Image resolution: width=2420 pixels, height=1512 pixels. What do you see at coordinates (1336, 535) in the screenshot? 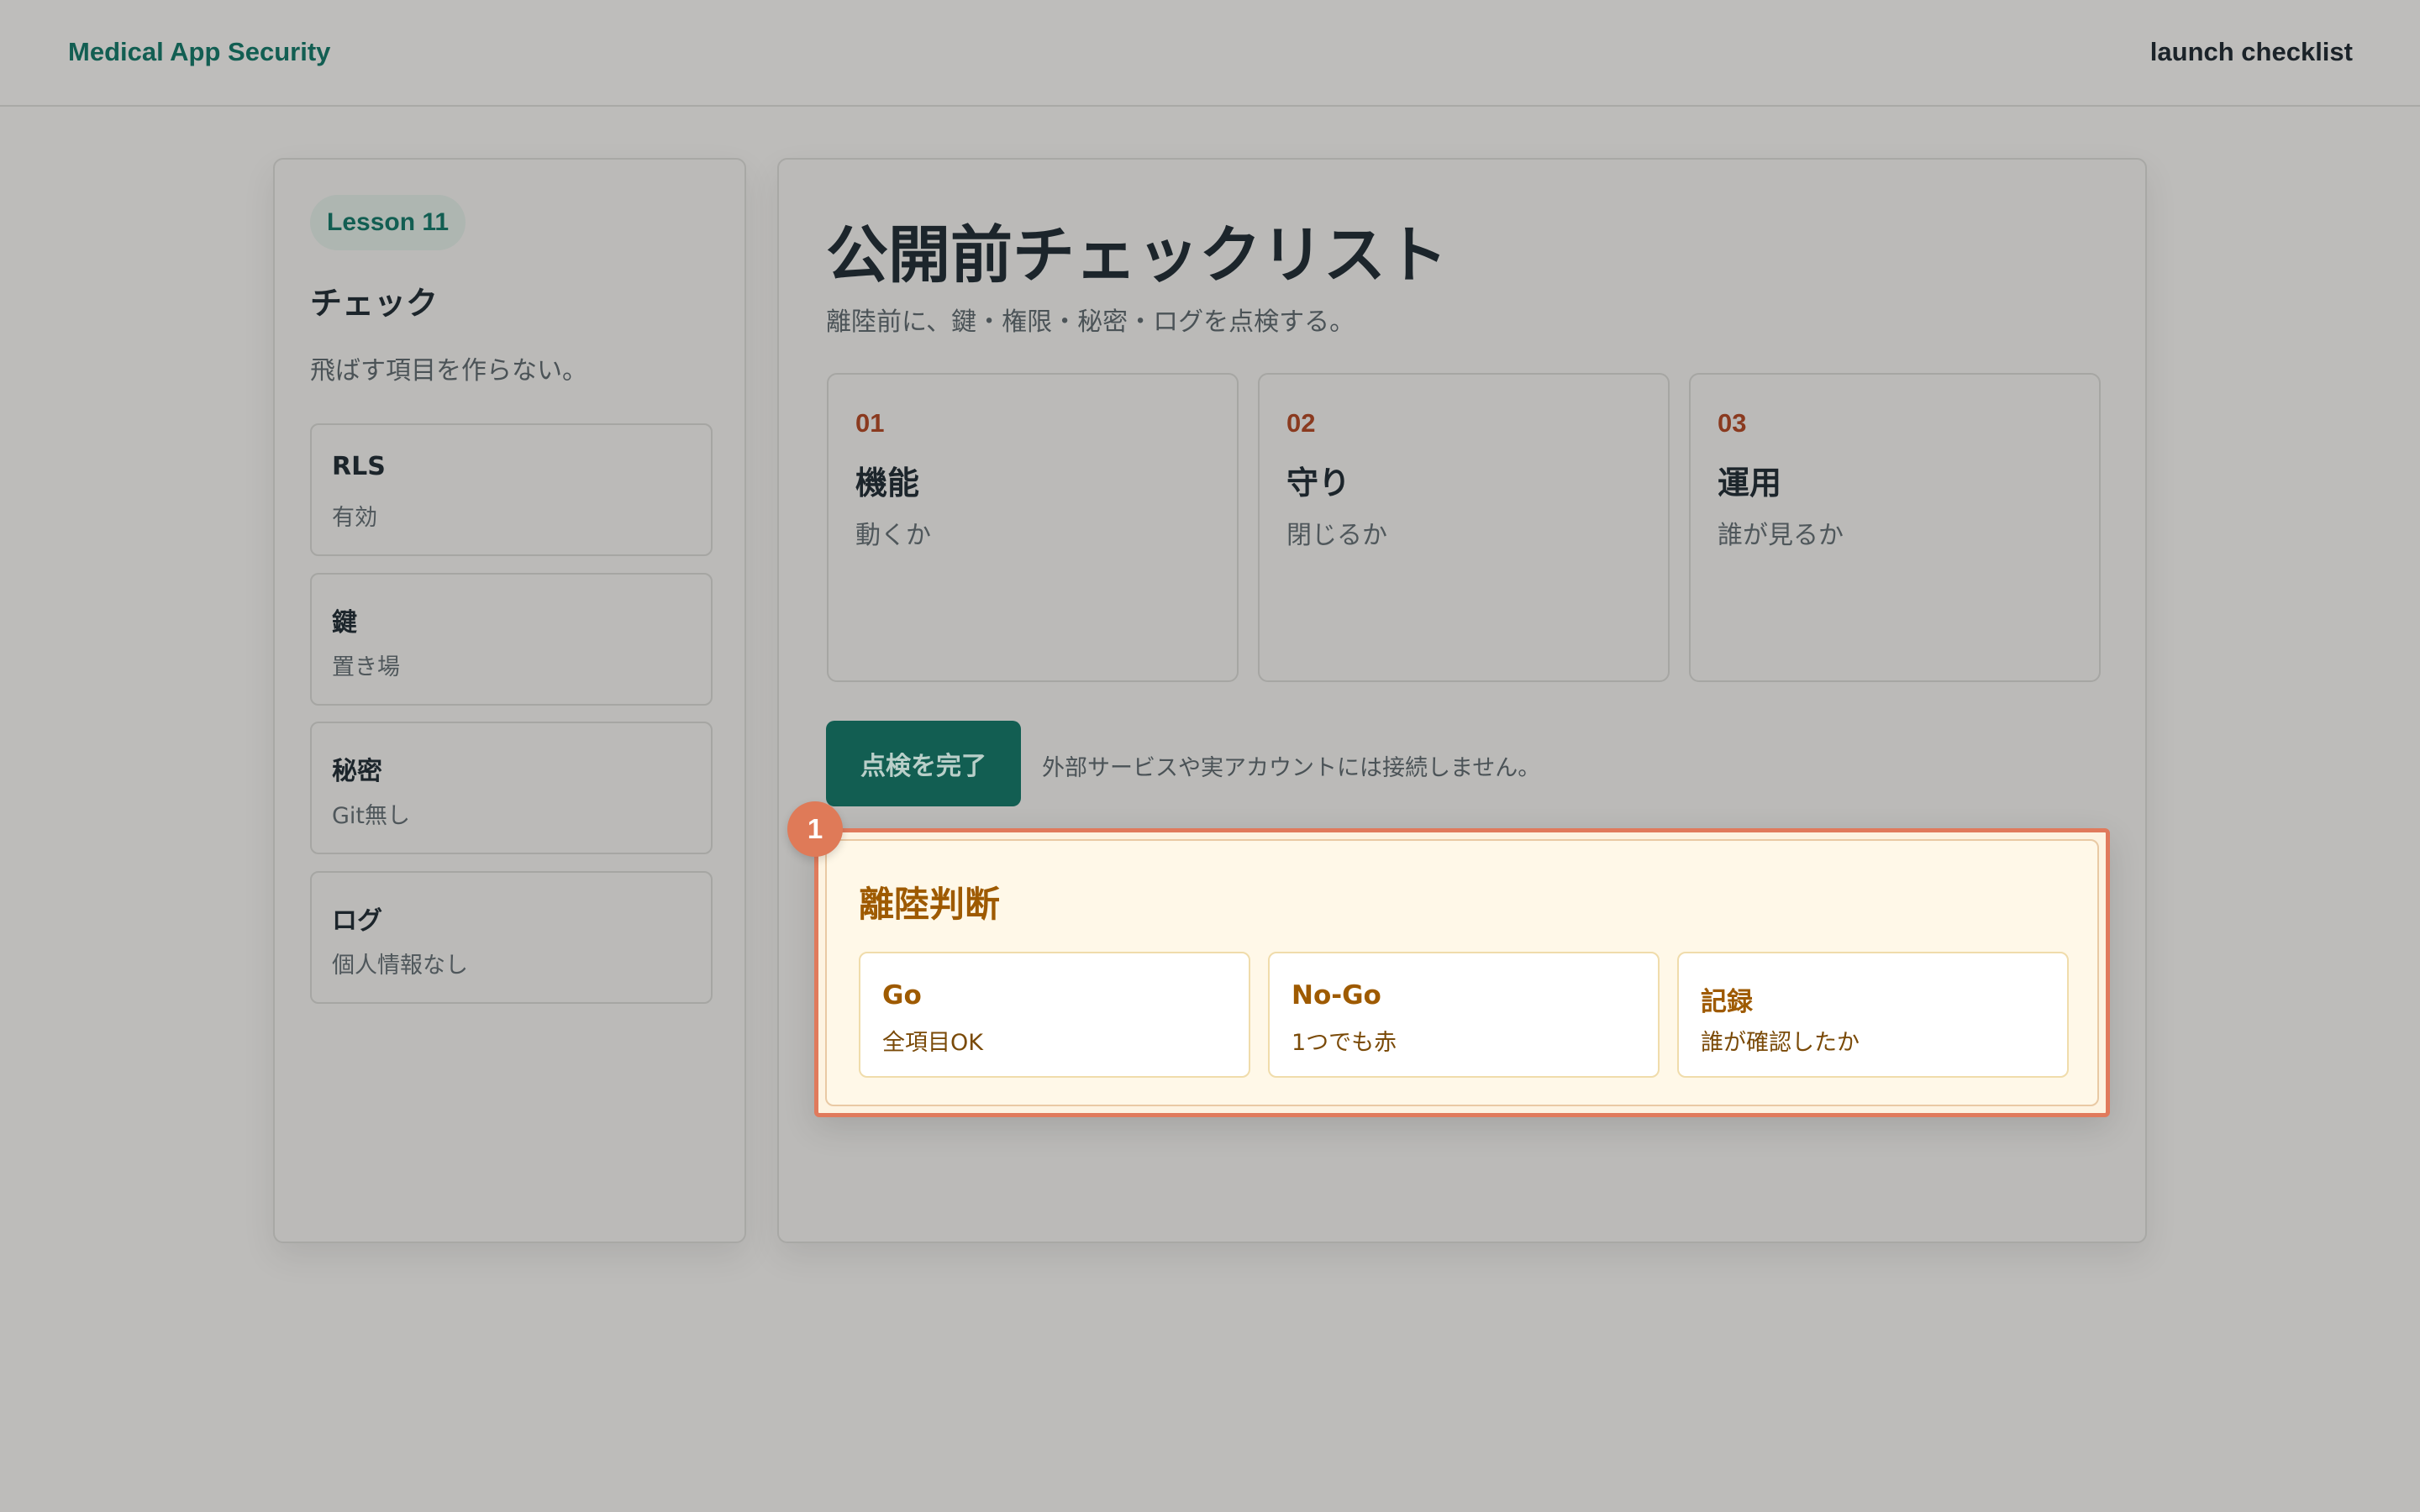
I see `step-desc: 閉じるか` at bounding box center [1336, 535].